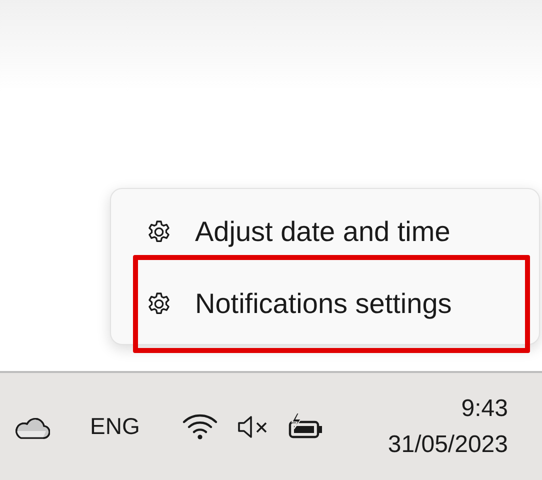  Describe the element at coordinates (115, 426) in the screenshot. I see `language-indicator: ENG` at that location.